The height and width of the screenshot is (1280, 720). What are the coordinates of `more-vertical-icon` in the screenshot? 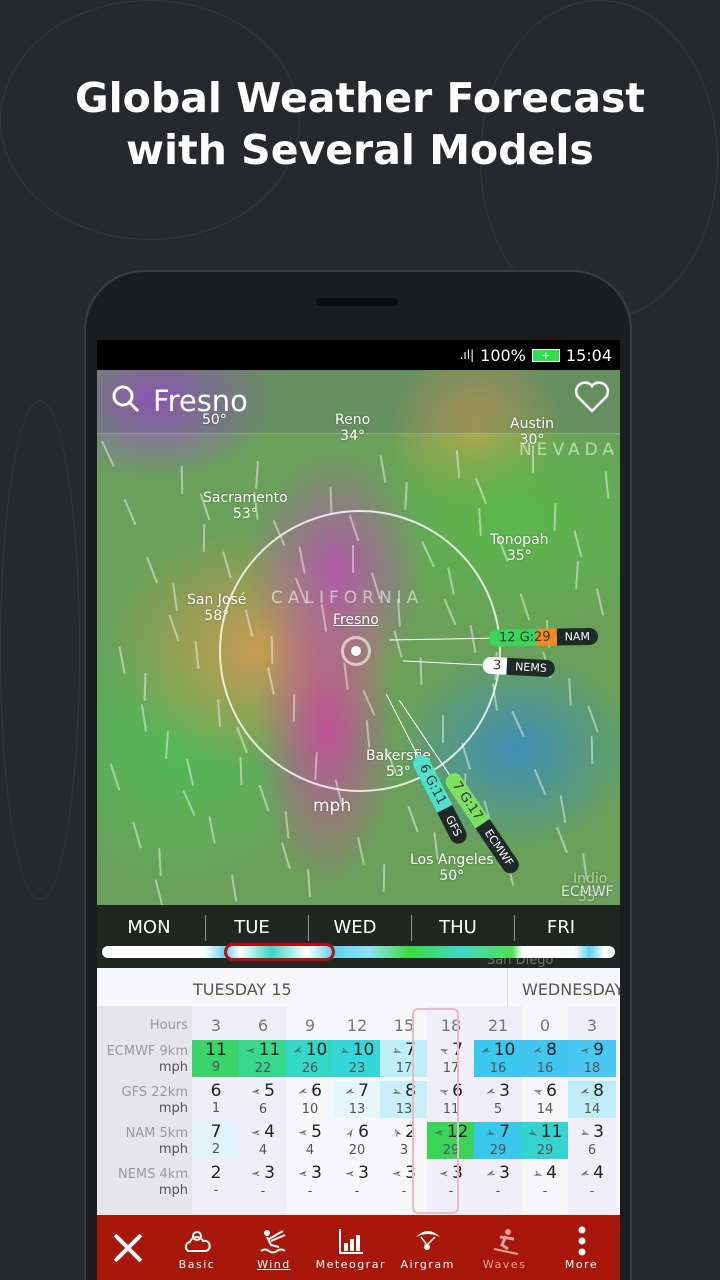 It's located at (581, 1241).